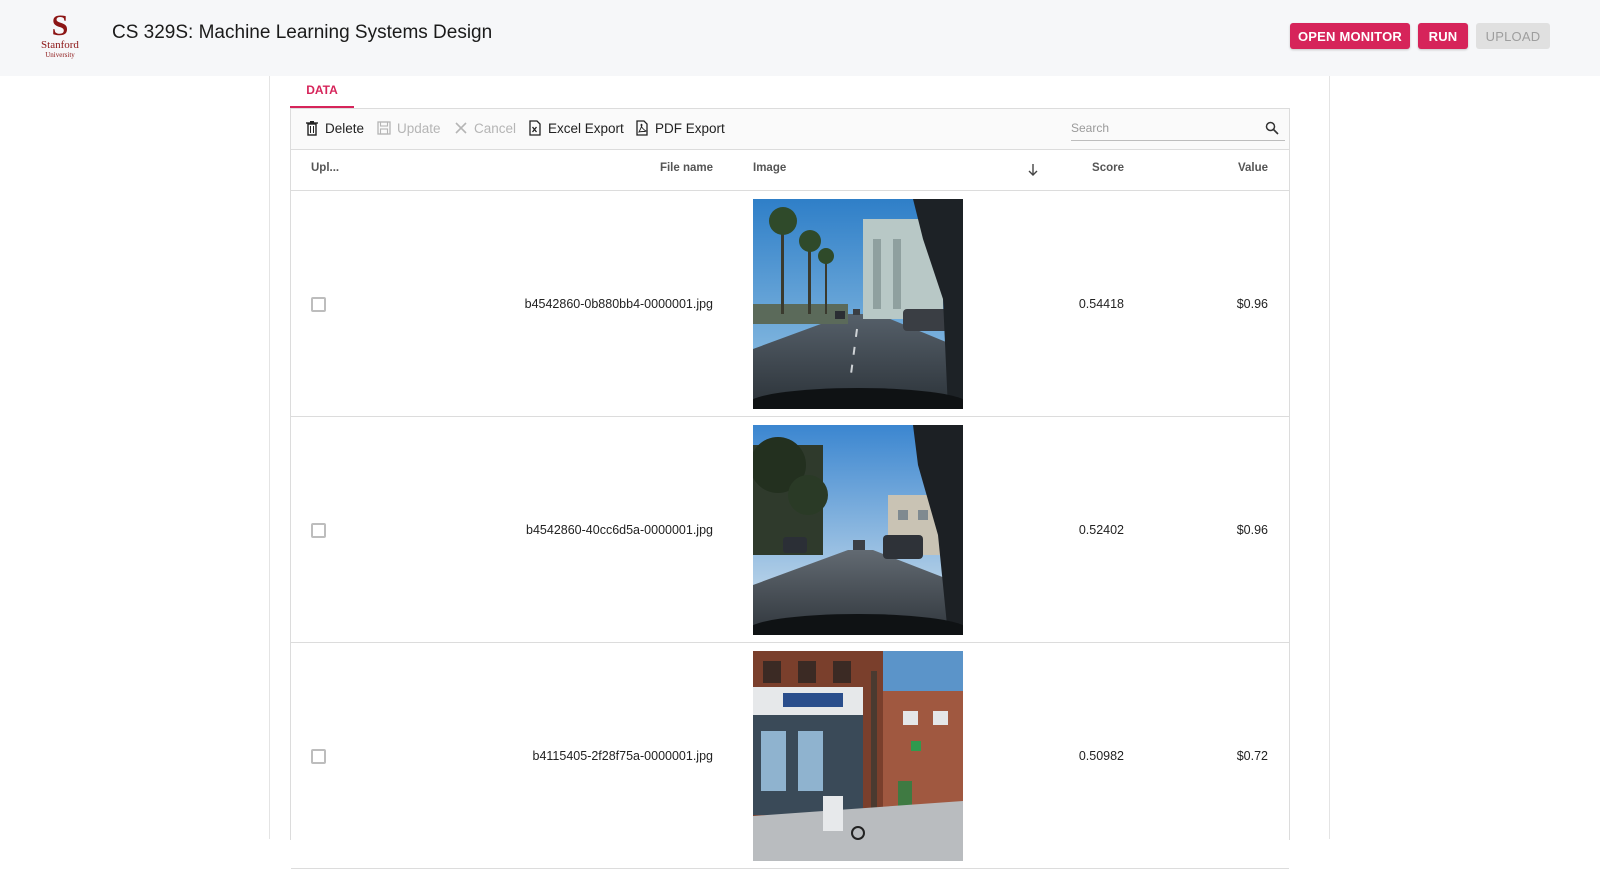 This screenshot has width=1600, height=869. I want to click on column-header-file-name: File name, so click(686, 168).